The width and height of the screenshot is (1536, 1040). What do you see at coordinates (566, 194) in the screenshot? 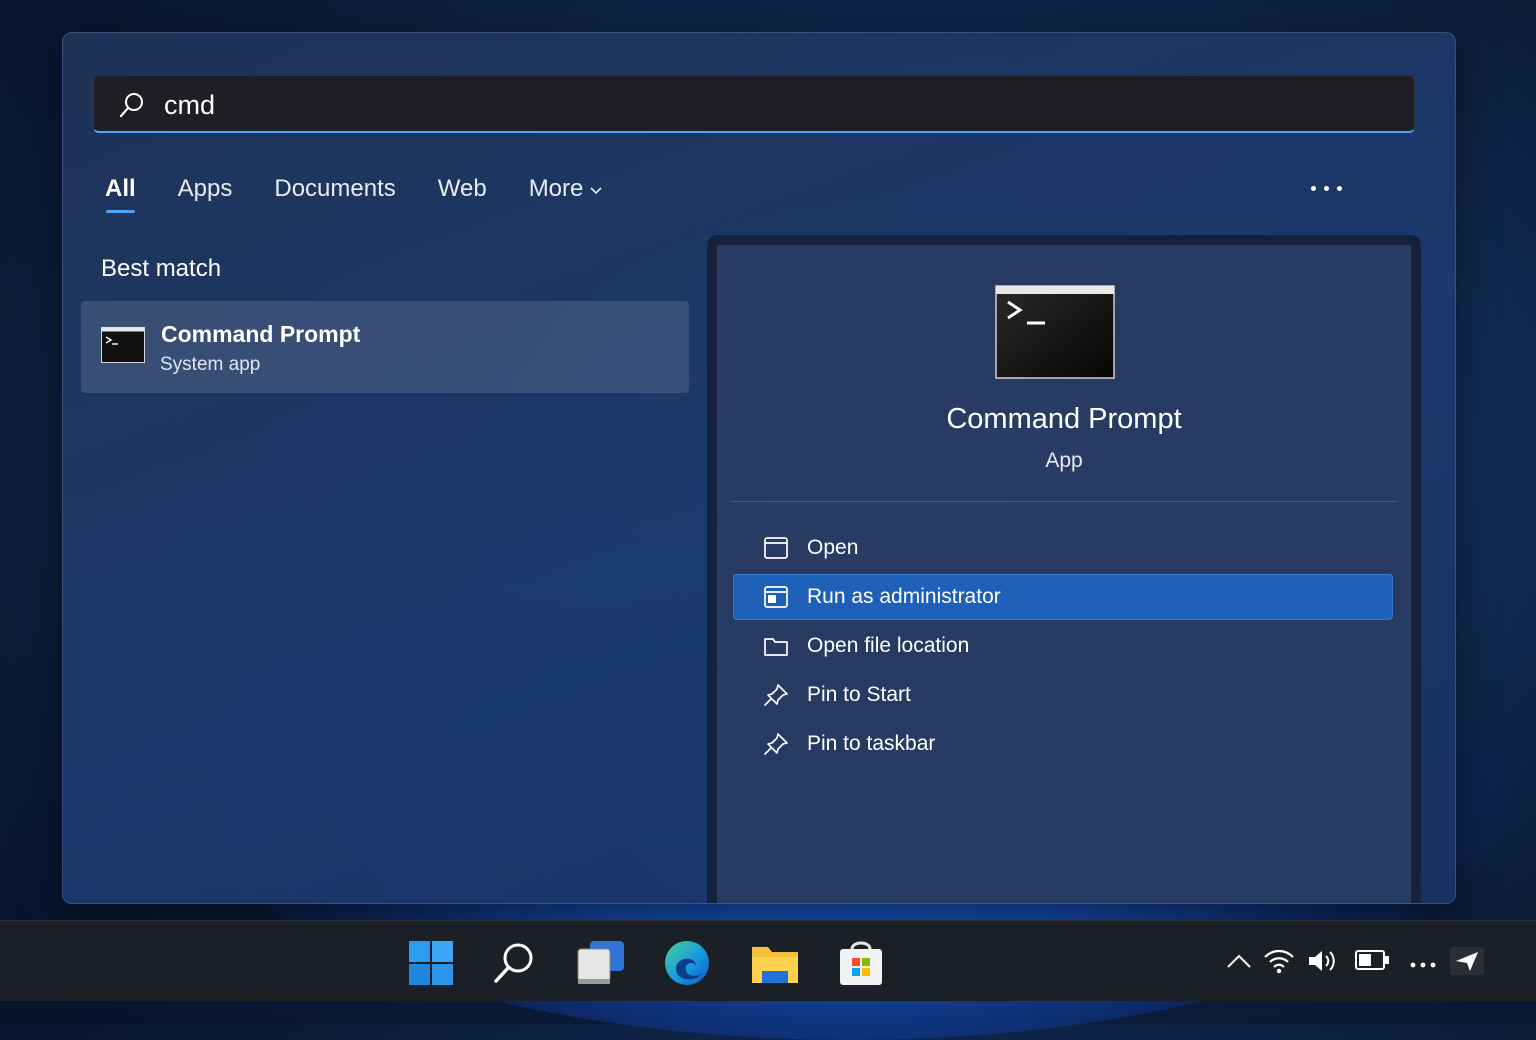
I see `tab-more: More` at bounding box center [566, 194].